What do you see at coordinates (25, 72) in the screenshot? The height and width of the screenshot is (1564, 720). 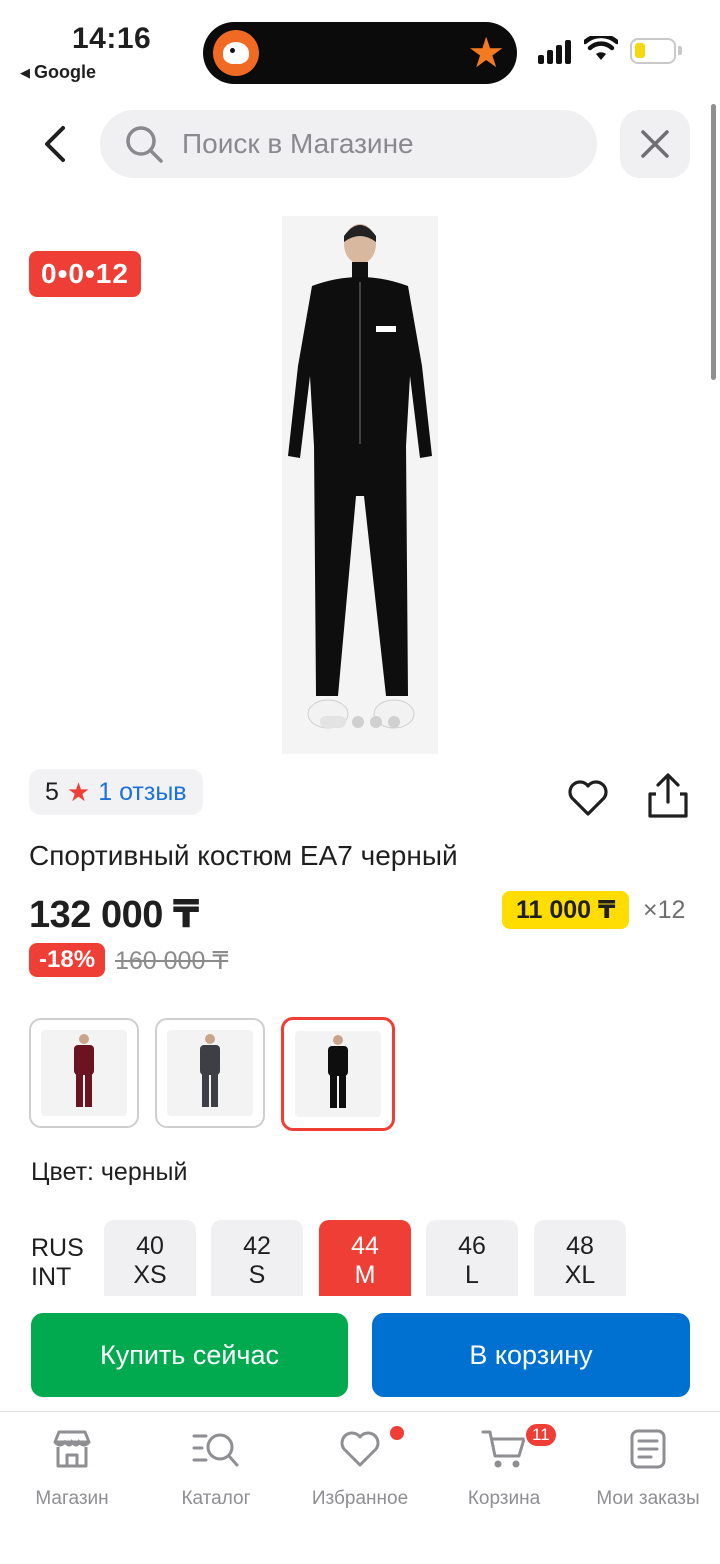 I see `back-triangle-icon: ◀` at bounding box center [25, 72].